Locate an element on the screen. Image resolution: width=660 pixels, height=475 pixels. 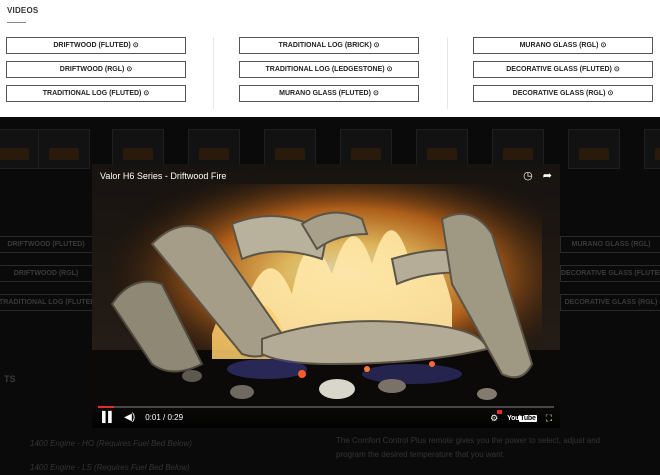
control-right-group: ⚙ YouTube ⛶ is located at coordinates (521, 417).